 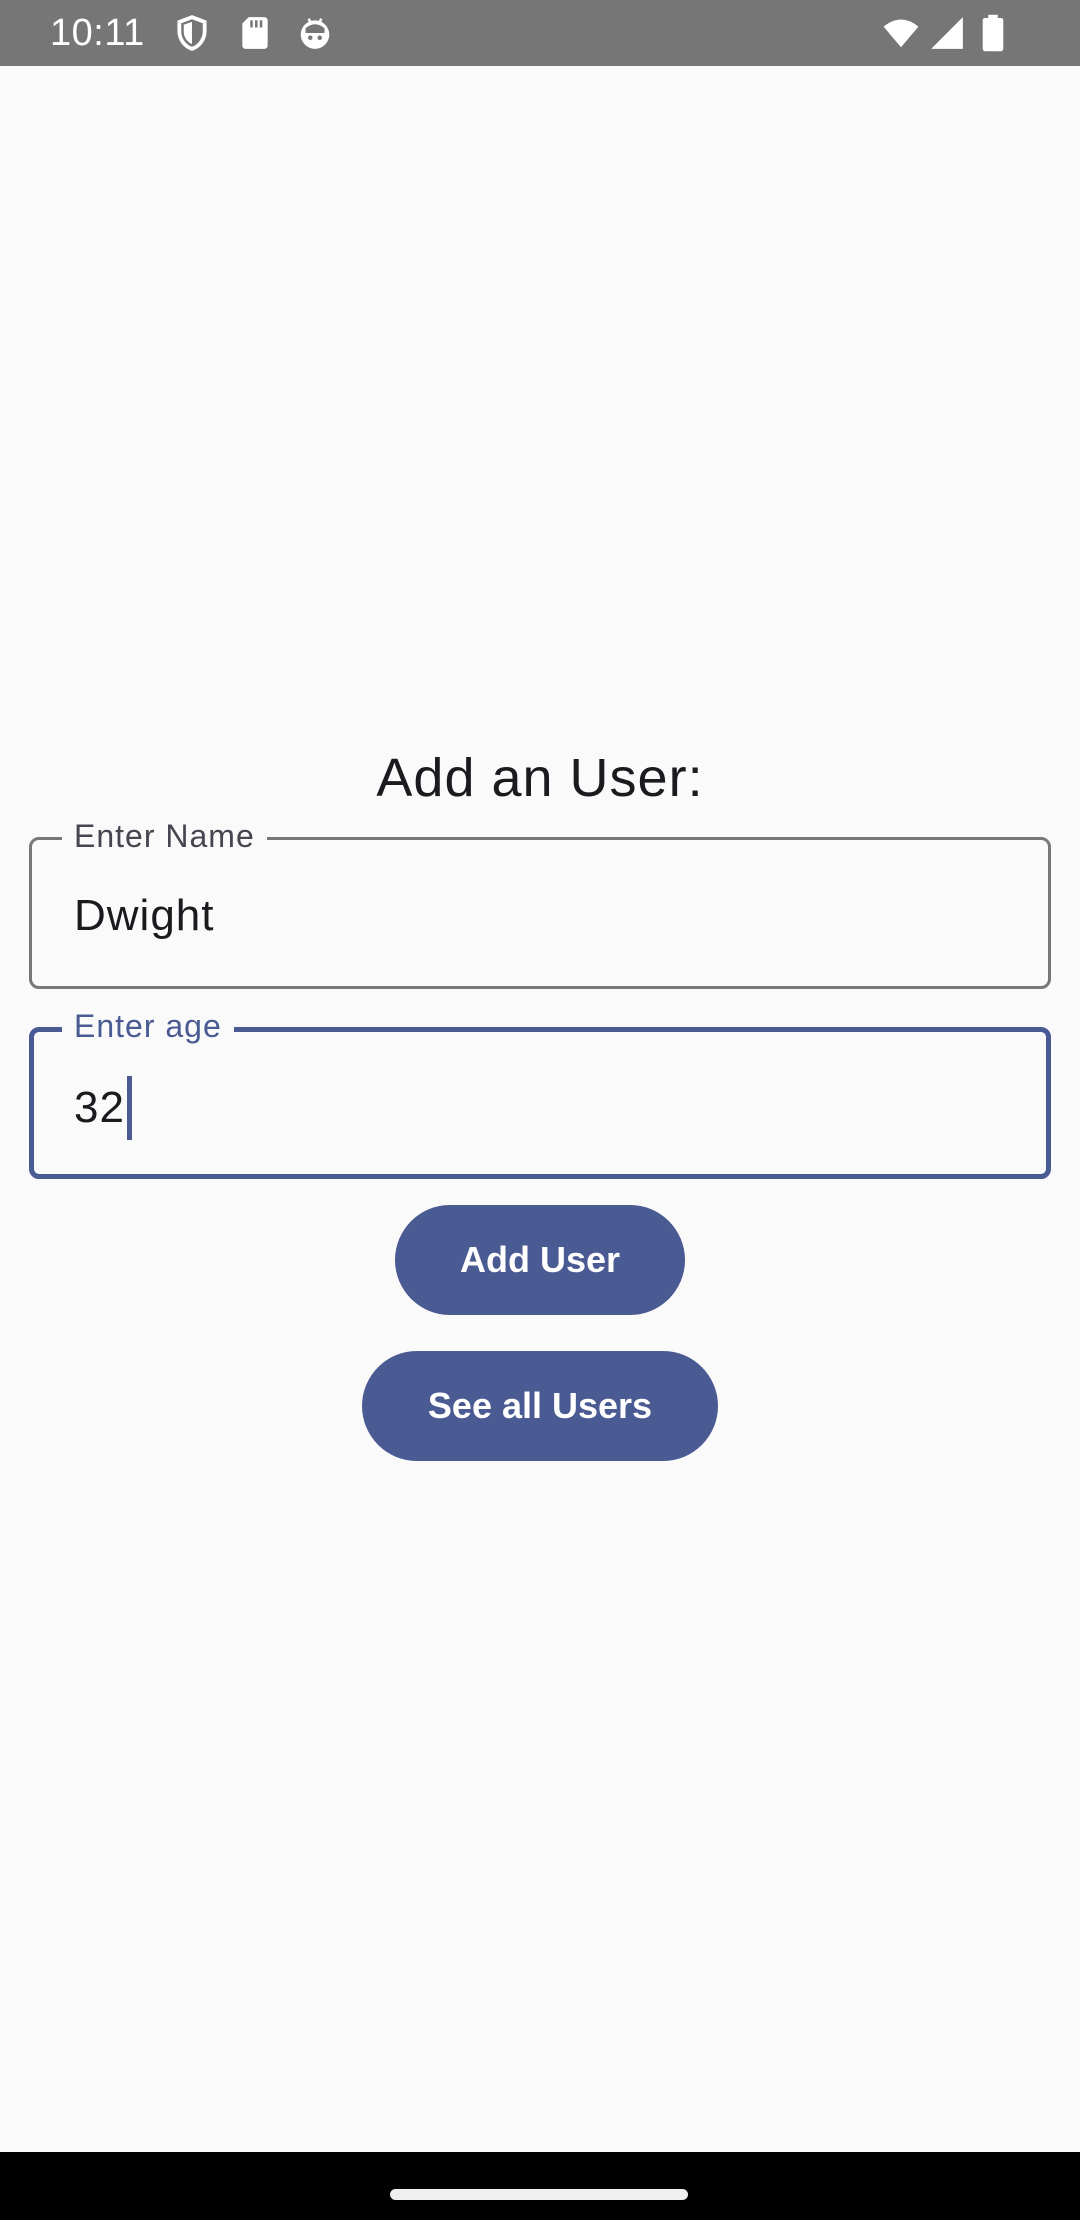 What do you see at coordinates (129, 1108) in the screenshot?
I see `text-cursor` at bounding box center [129, 1108].